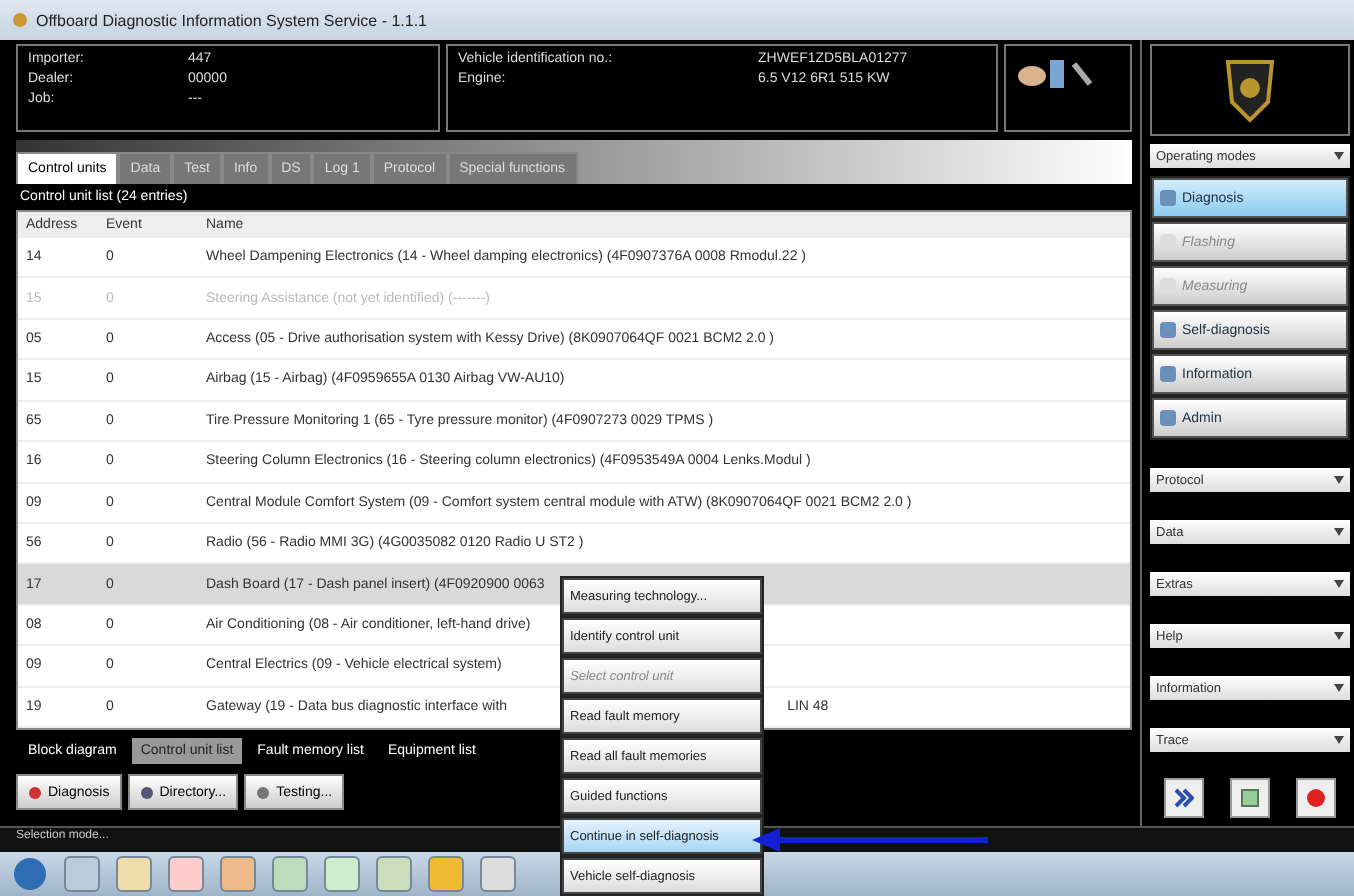 This screenshot has height=896, width=1354. I want to click on window-title: Offboard Diagnostic Information System Service - 1.1.1, so click(231, 20).